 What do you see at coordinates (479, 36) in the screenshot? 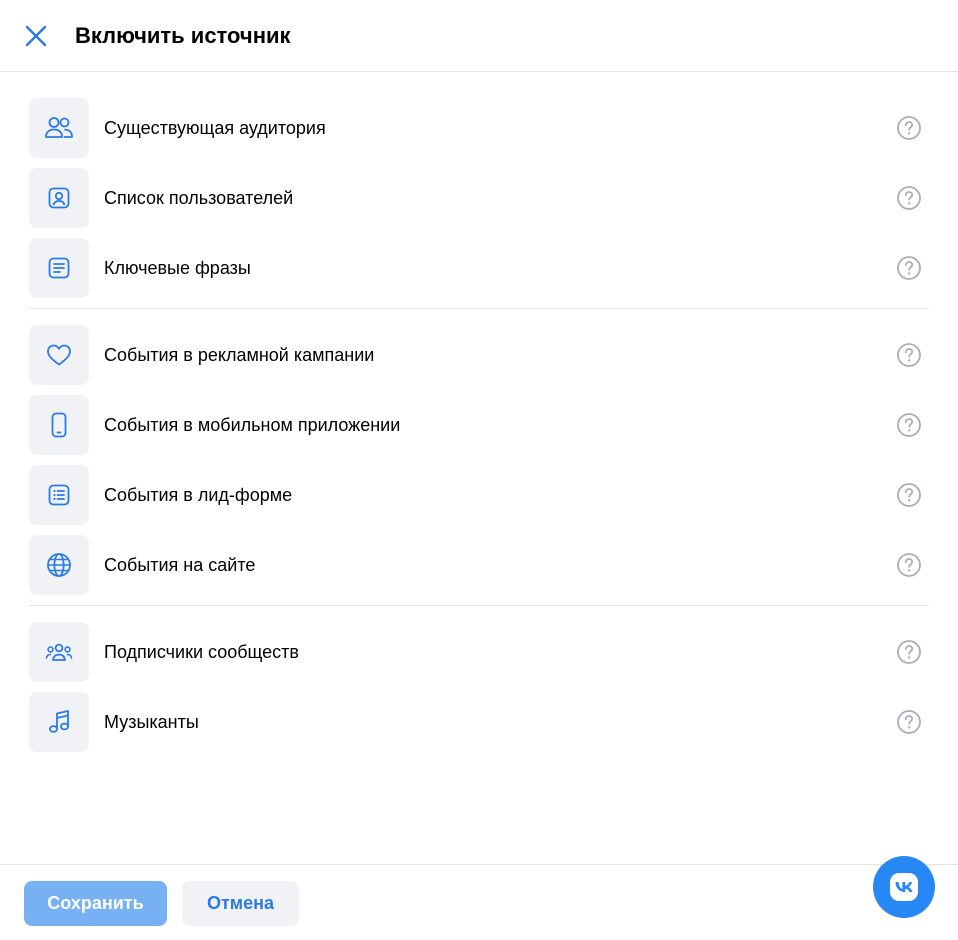
I see `dialog-header: Включить источник` at bounding box center [479, 36].